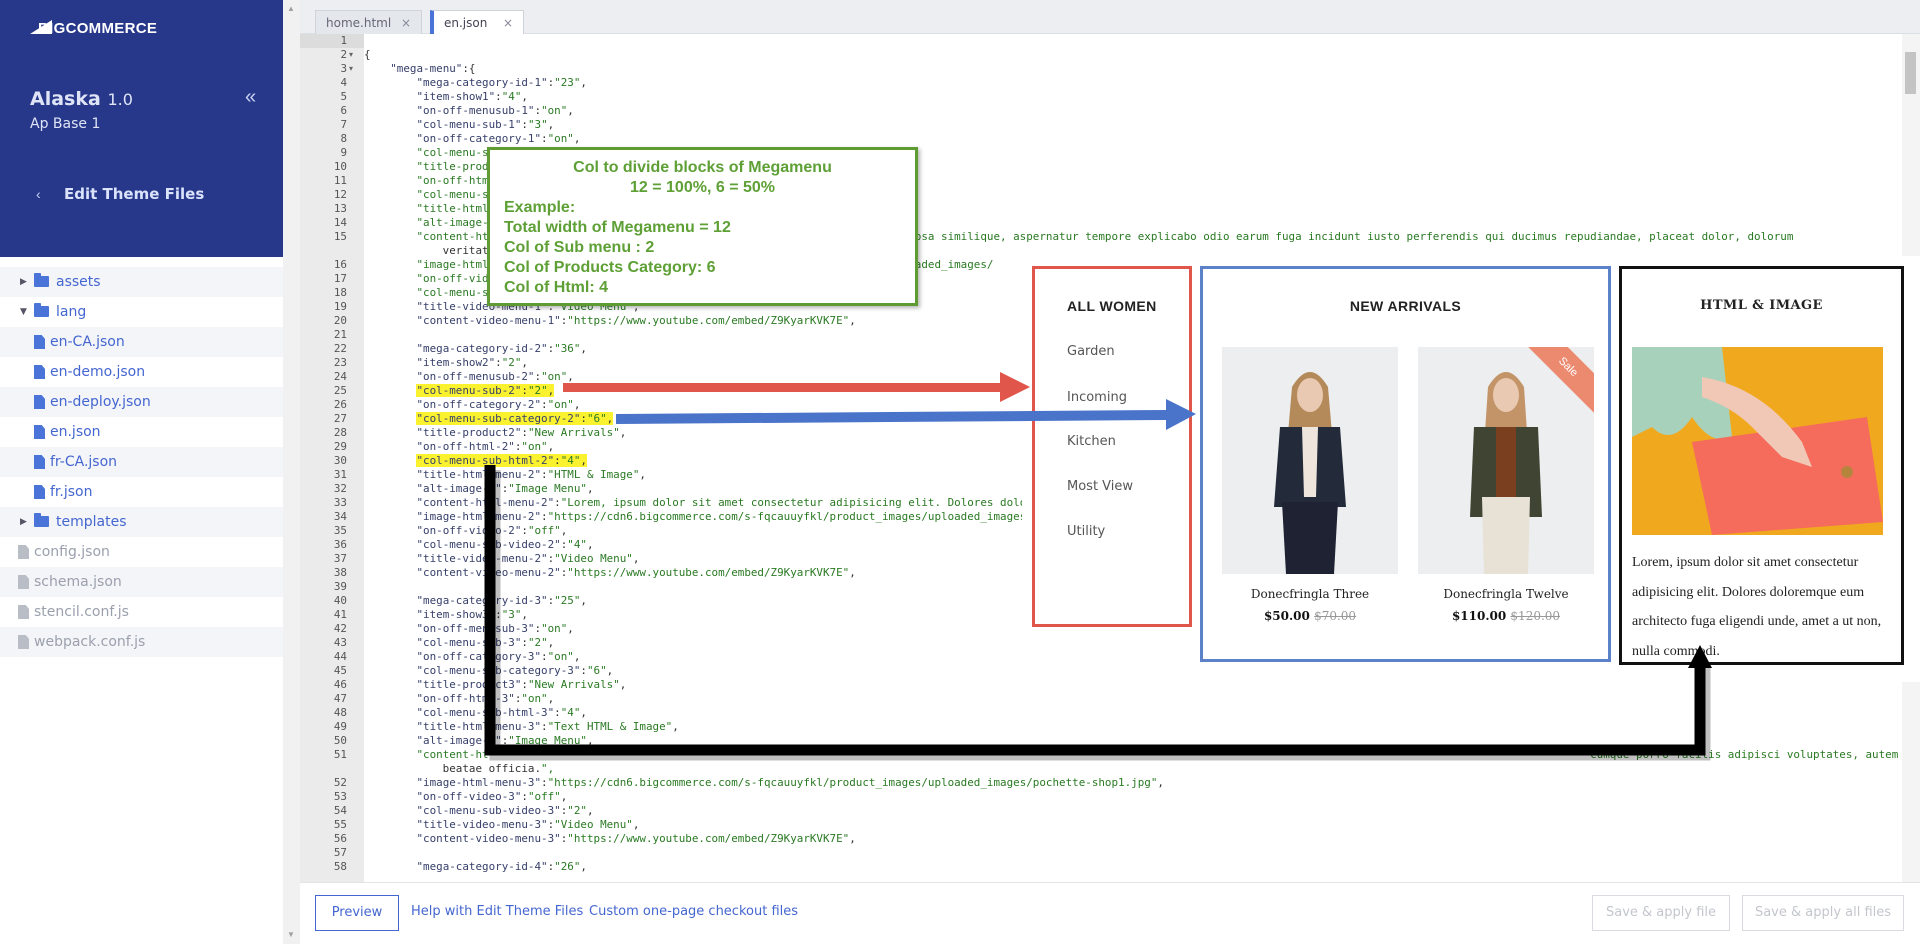 Image resolution: width=1920 pixels, height=944 pixels. What do you see at coordinates (475, 83) in the screenshot?
I see `code-line: "mega-category-id-1":"23",` at bounding box center [475, 83].